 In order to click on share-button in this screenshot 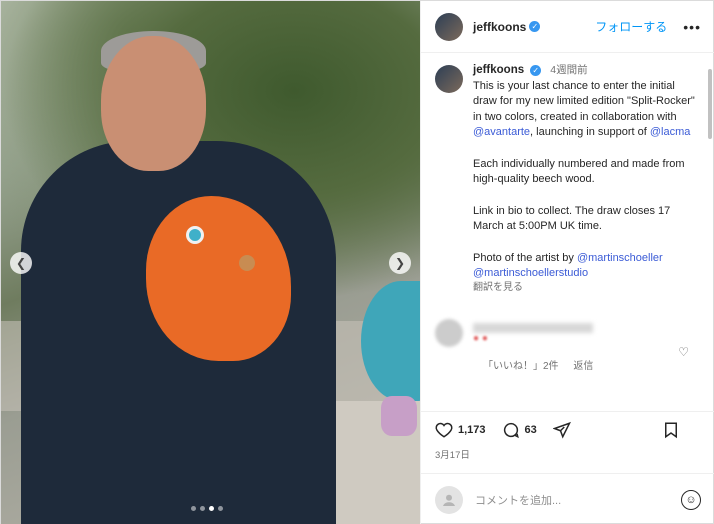, I will do `click(564, 430)`.